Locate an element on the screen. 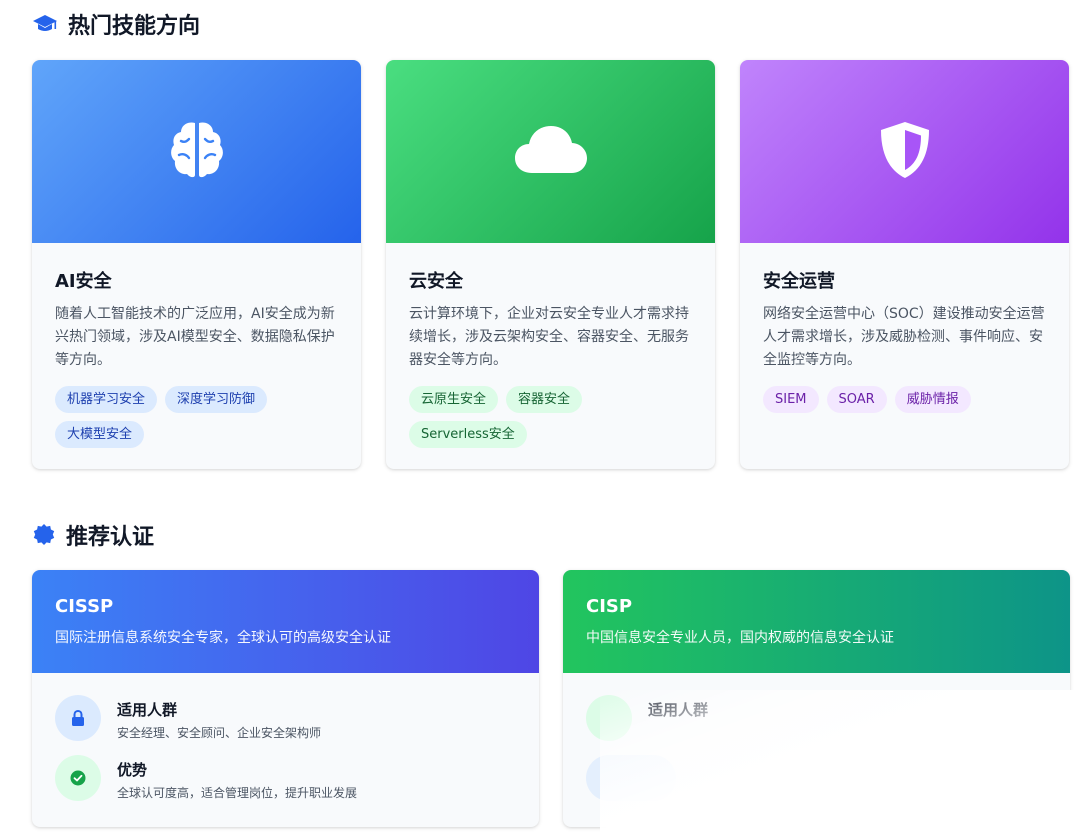  cert-section-title: 推荐认证 is located at coordinates (93, 535).